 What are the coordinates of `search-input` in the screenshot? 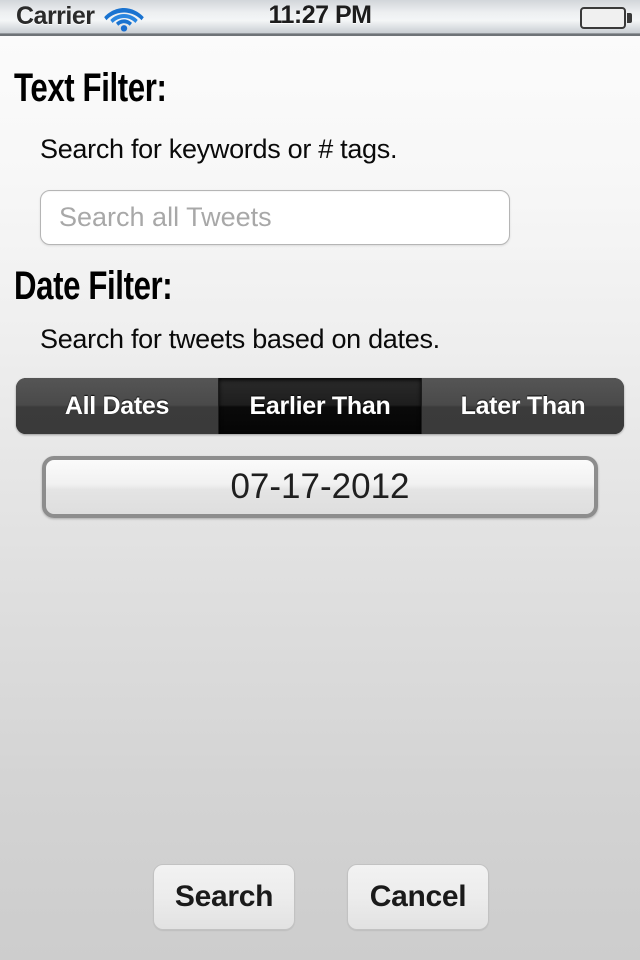 It's located at (275, 217).